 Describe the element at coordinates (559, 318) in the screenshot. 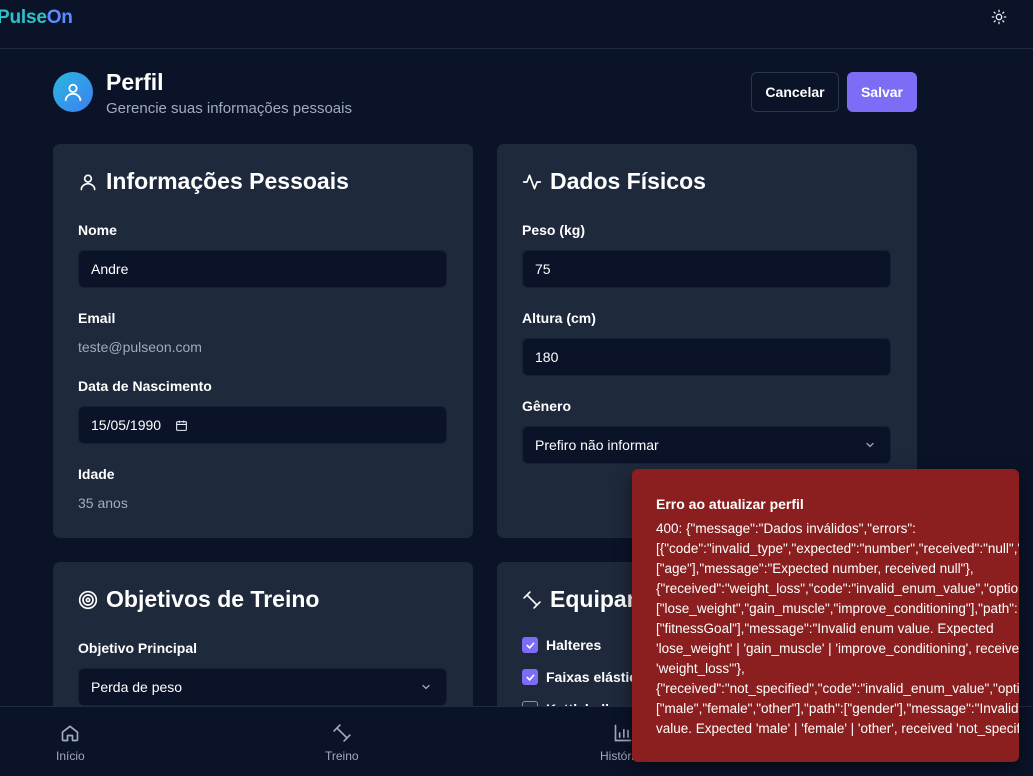

I see `height-label: Altura (cm)` at that location.